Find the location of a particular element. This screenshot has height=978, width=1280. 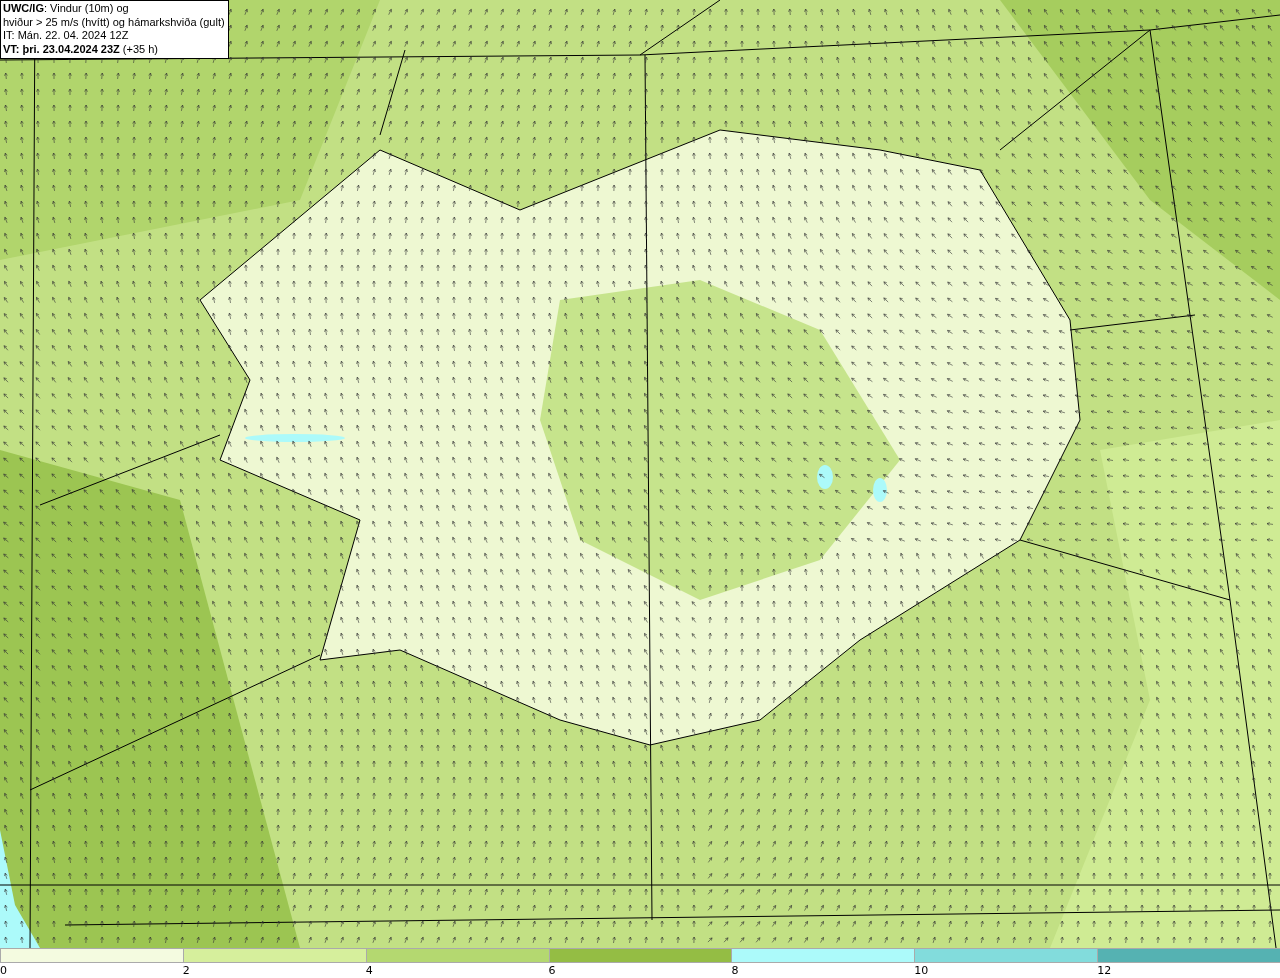

info-text: hviður > 25 m/s (hvítt) og hámarkshviða (gult) is located at coordinates (114, 22).